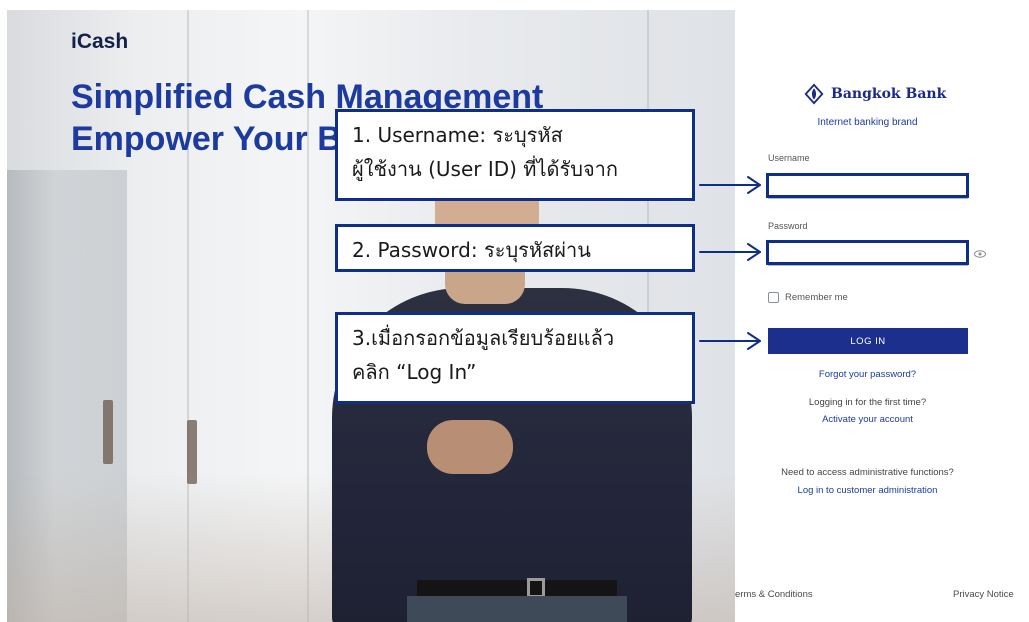 This screenshot has height=622, width=1029. Describe the element at coordinates (867, 490) in the screenshot. I see `customer-admin-link: Log in to customer administration` at that location.